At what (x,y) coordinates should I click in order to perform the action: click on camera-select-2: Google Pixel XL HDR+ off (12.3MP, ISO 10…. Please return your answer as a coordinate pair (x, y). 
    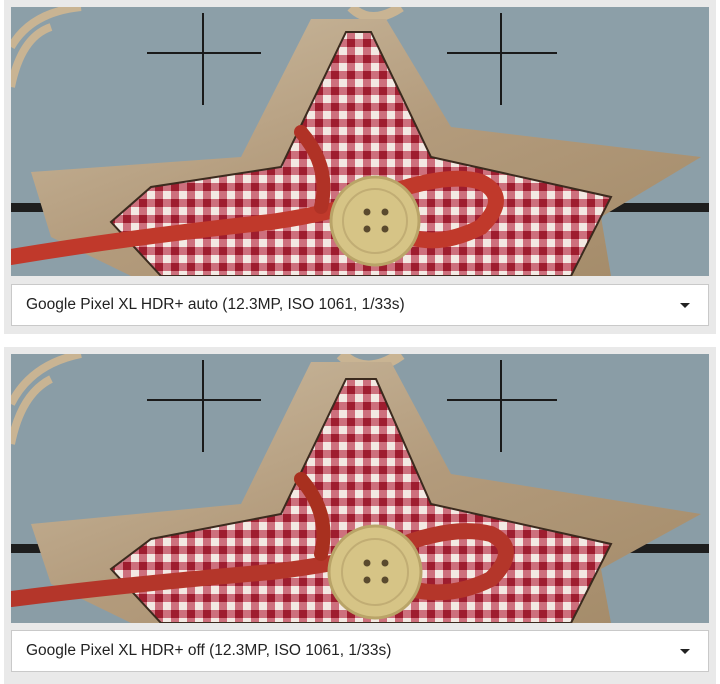
    Looking at the image, I should click on (360, 651).